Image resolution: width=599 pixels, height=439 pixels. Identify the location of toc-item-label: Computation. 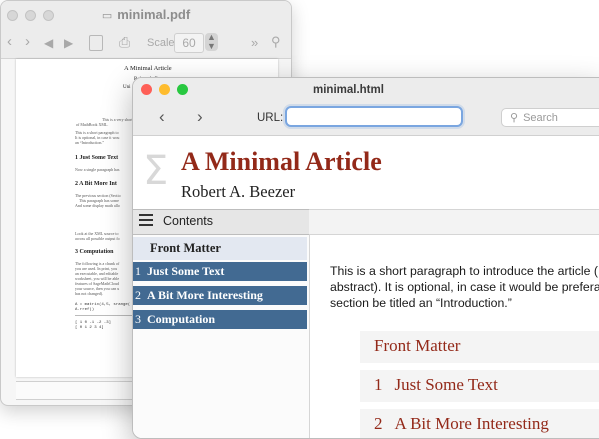
(181, 319).